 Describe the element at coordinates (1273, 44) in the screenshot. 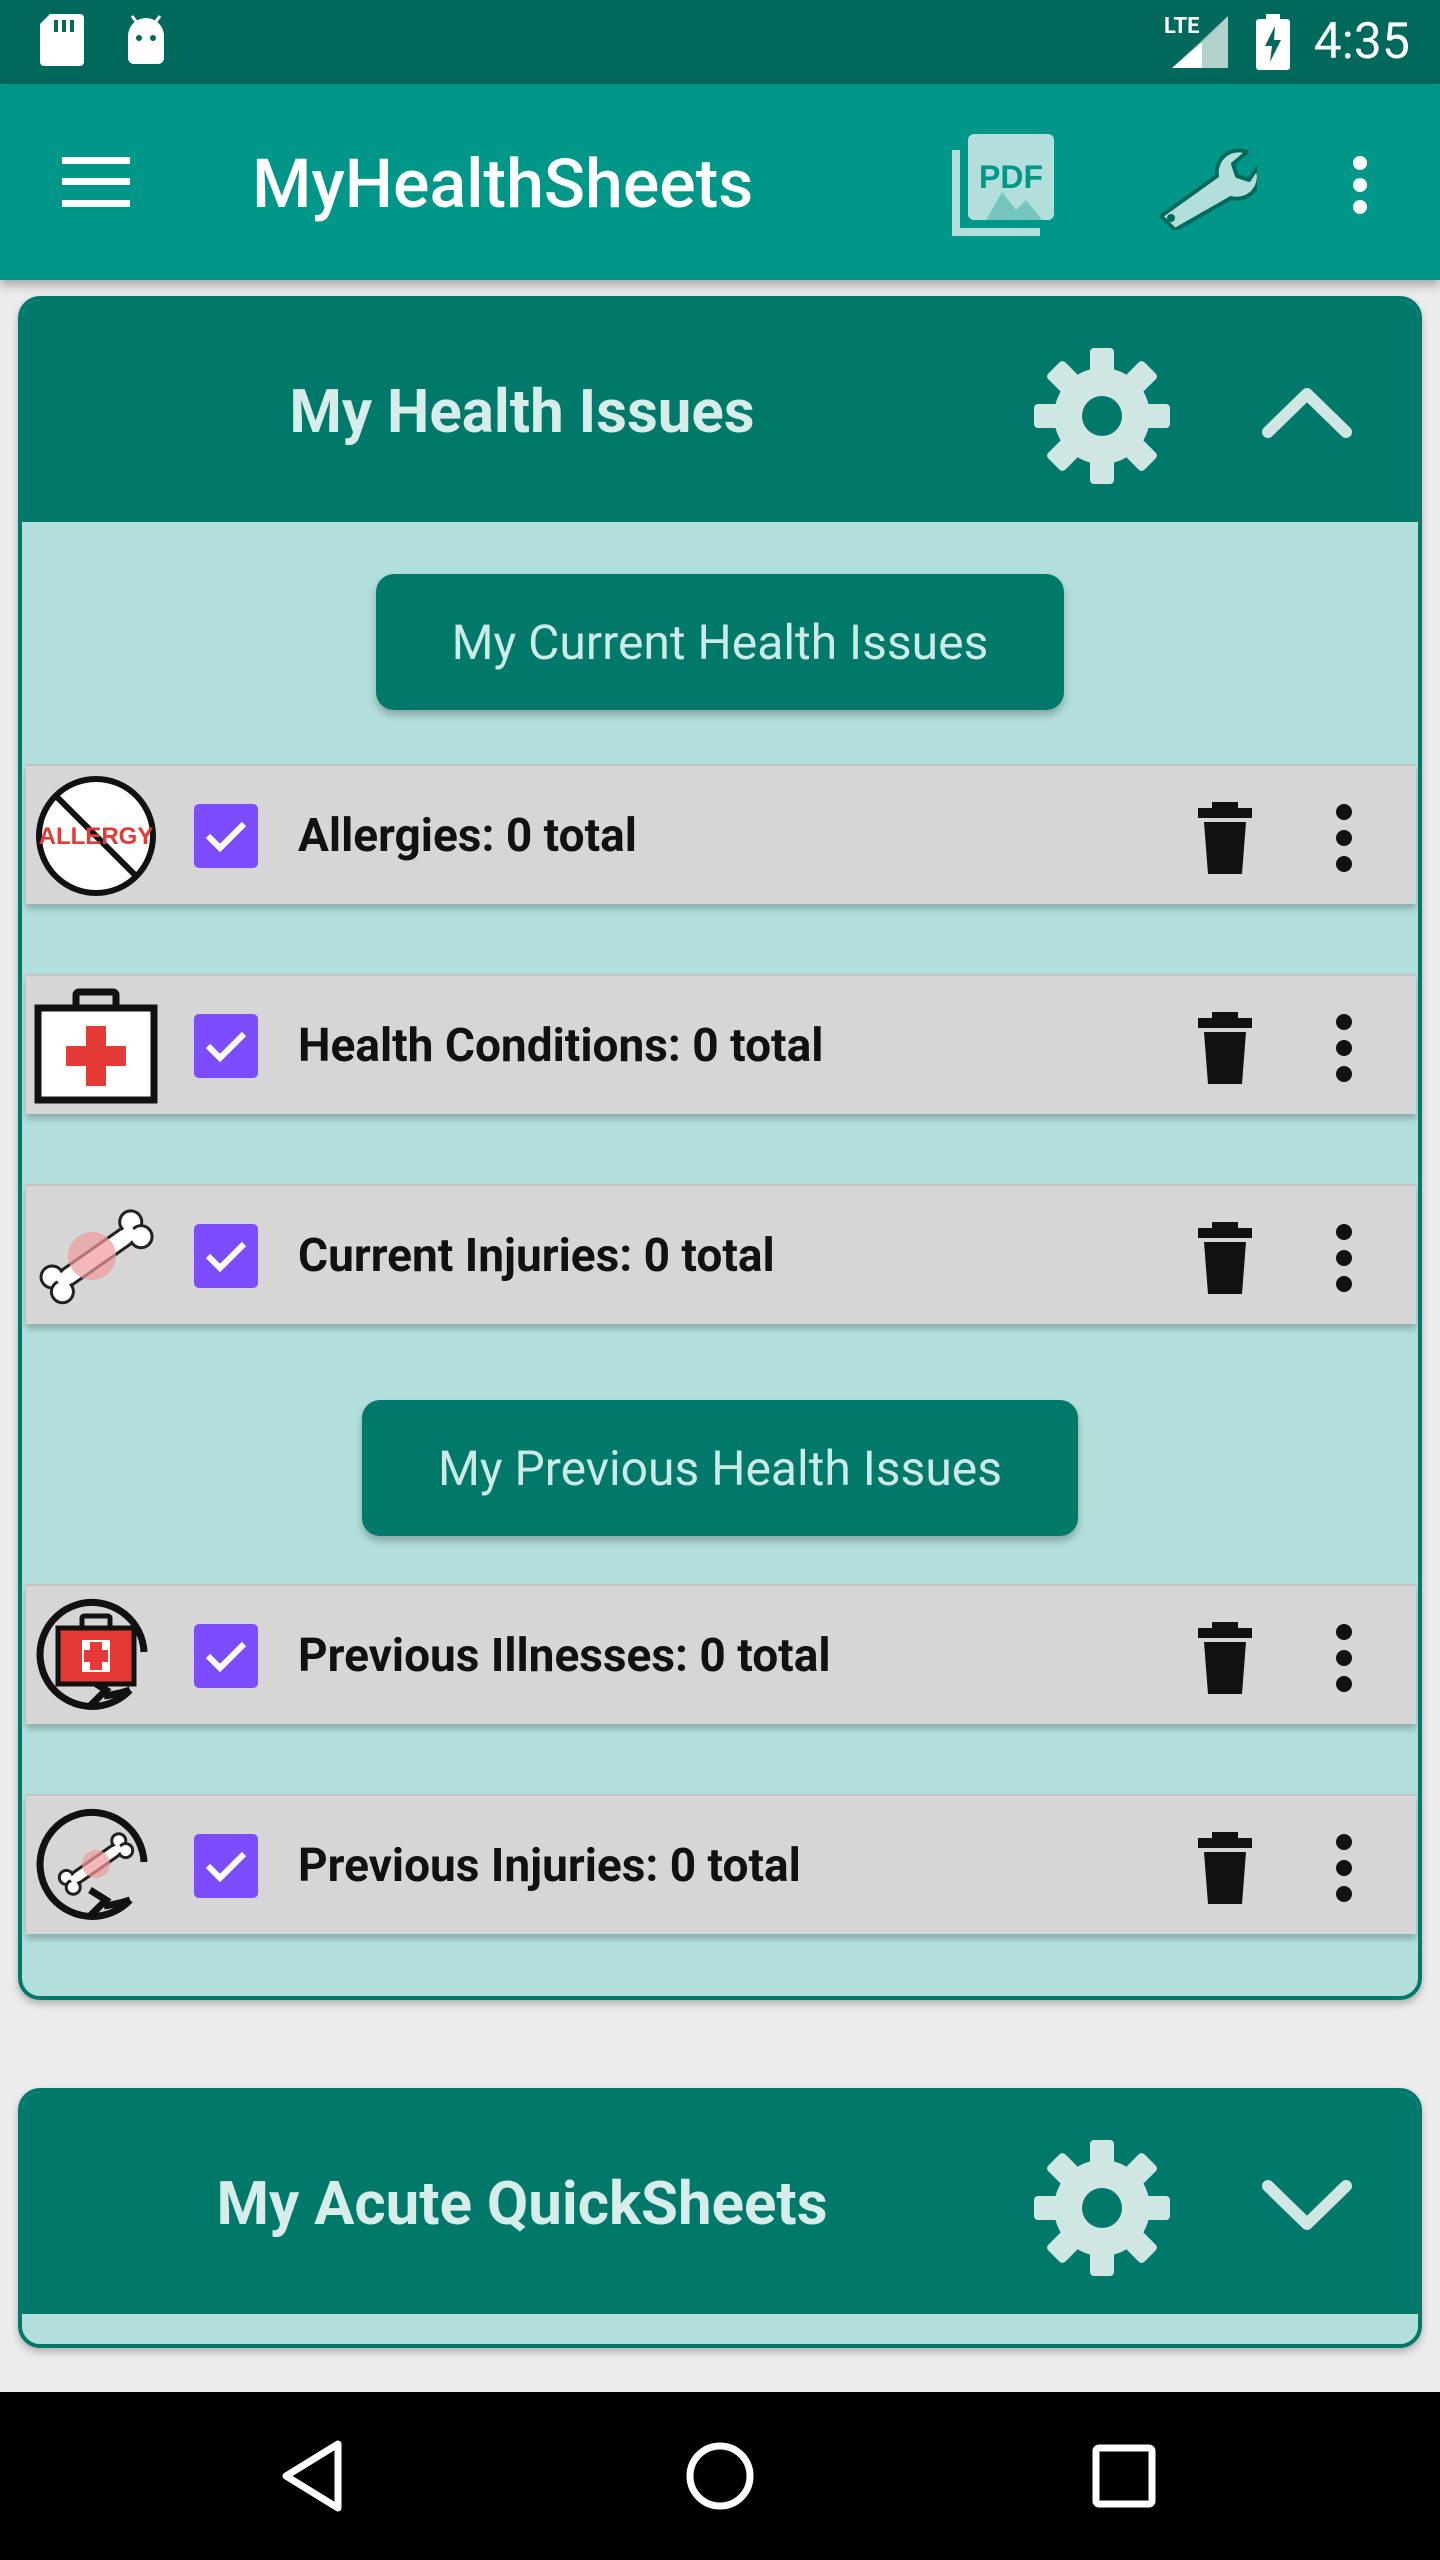

I see `battery-charging-icon` at that location.